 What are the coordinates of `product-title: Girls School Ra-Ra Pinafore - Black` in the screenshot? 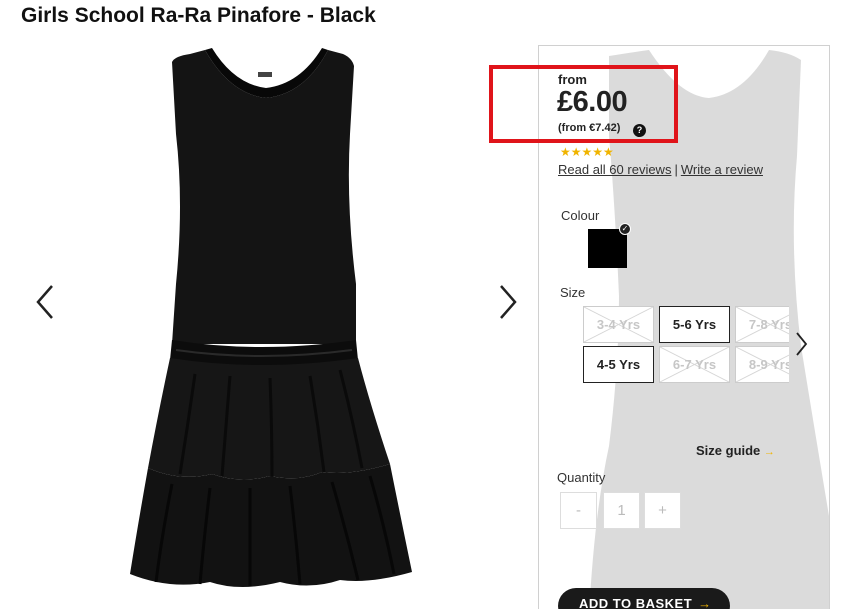 It's located at (198, 15).